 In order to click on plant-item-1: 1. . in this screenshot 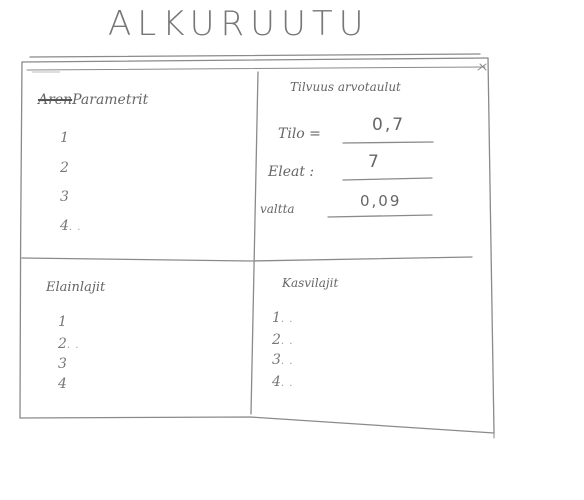, I will do `click(282, 318)`.